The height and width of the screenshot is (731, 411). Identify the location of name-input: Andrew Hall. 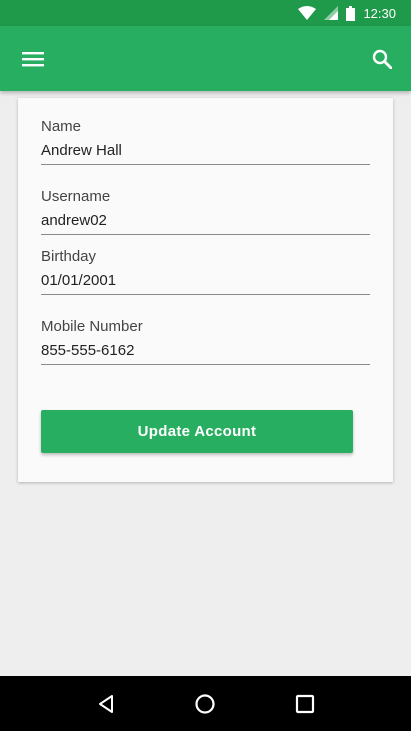
(205, 153).